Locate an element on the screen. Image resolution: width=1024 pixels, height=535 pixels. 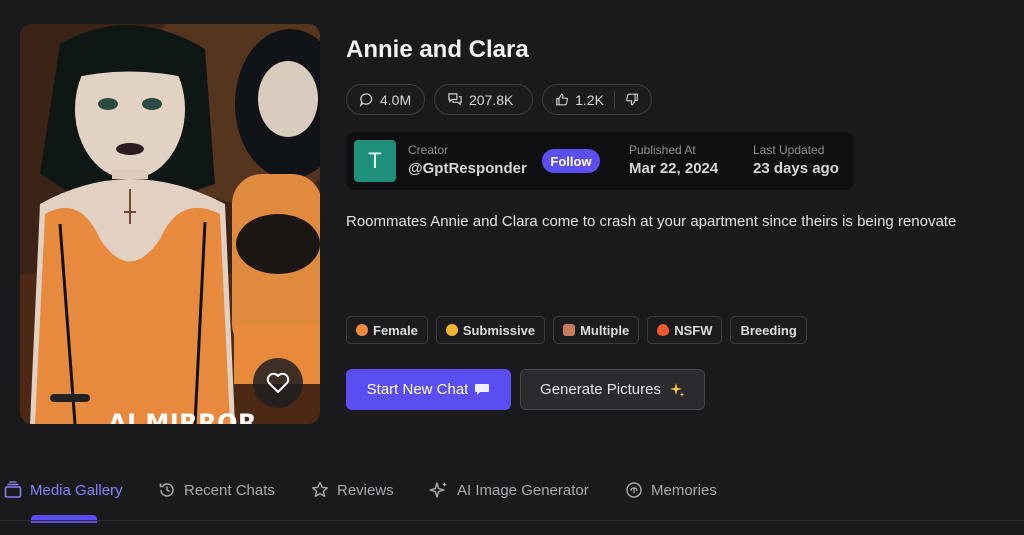
brain-icon is located at coordinates (634, 490).